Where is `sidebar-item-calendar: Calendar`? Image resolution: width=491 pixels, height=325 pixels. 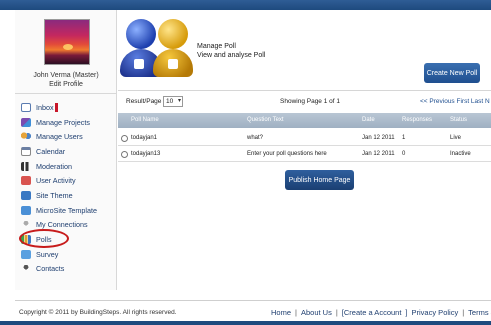 sidebar-item-calendar: Calendar is located at coordinates (59, 151).